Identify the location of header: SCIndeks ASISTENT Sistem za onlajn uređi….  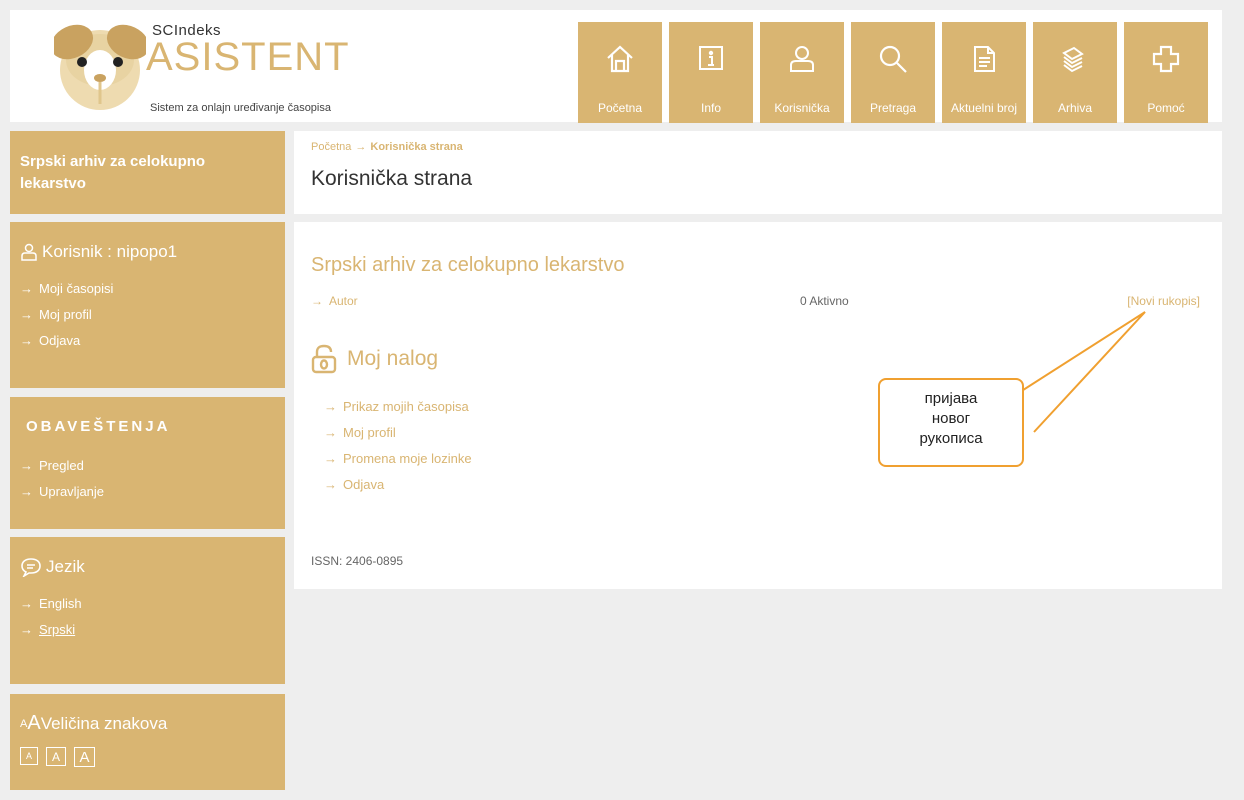
(616, 66).